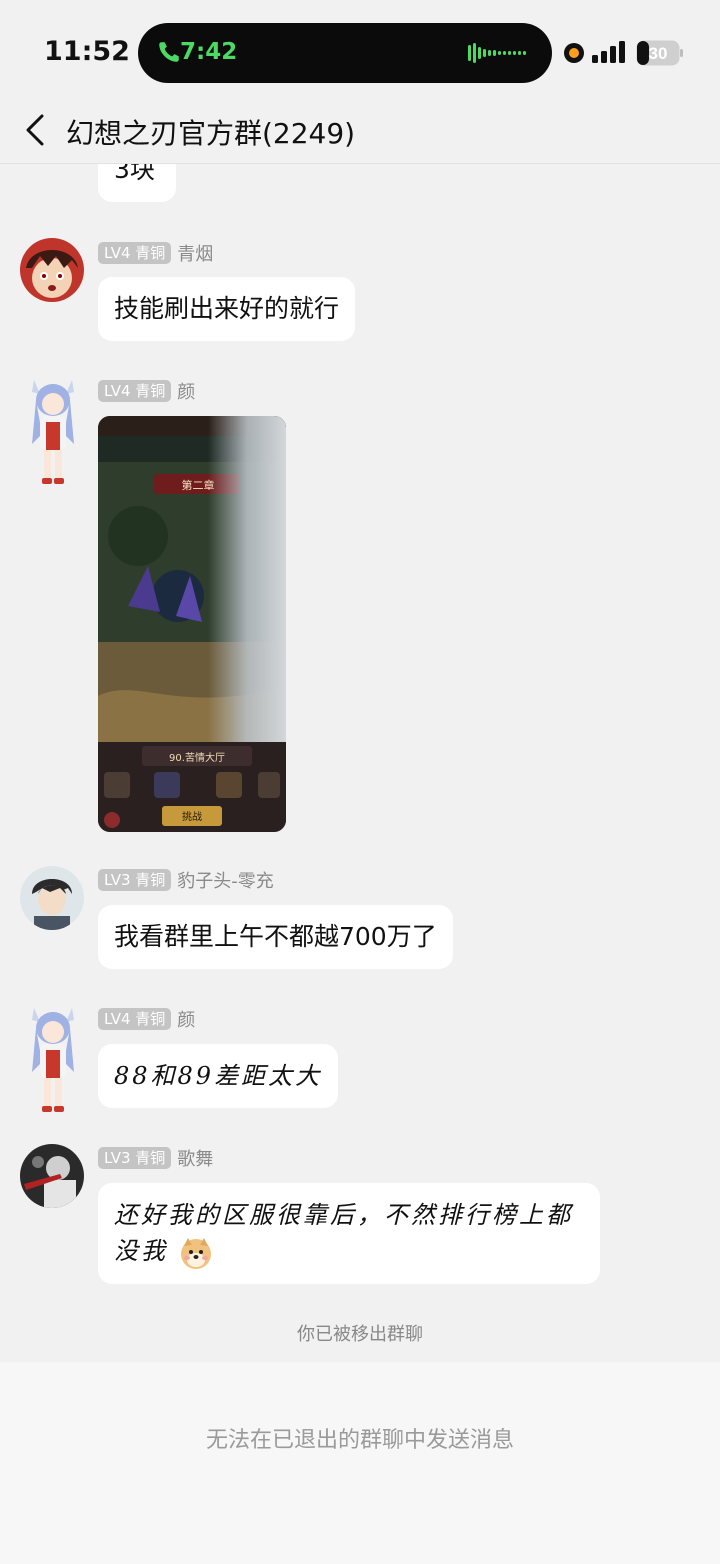  Describe the element at coordinates (141, 1251) in the screenshot. I see `message-text: 没我` at that location.